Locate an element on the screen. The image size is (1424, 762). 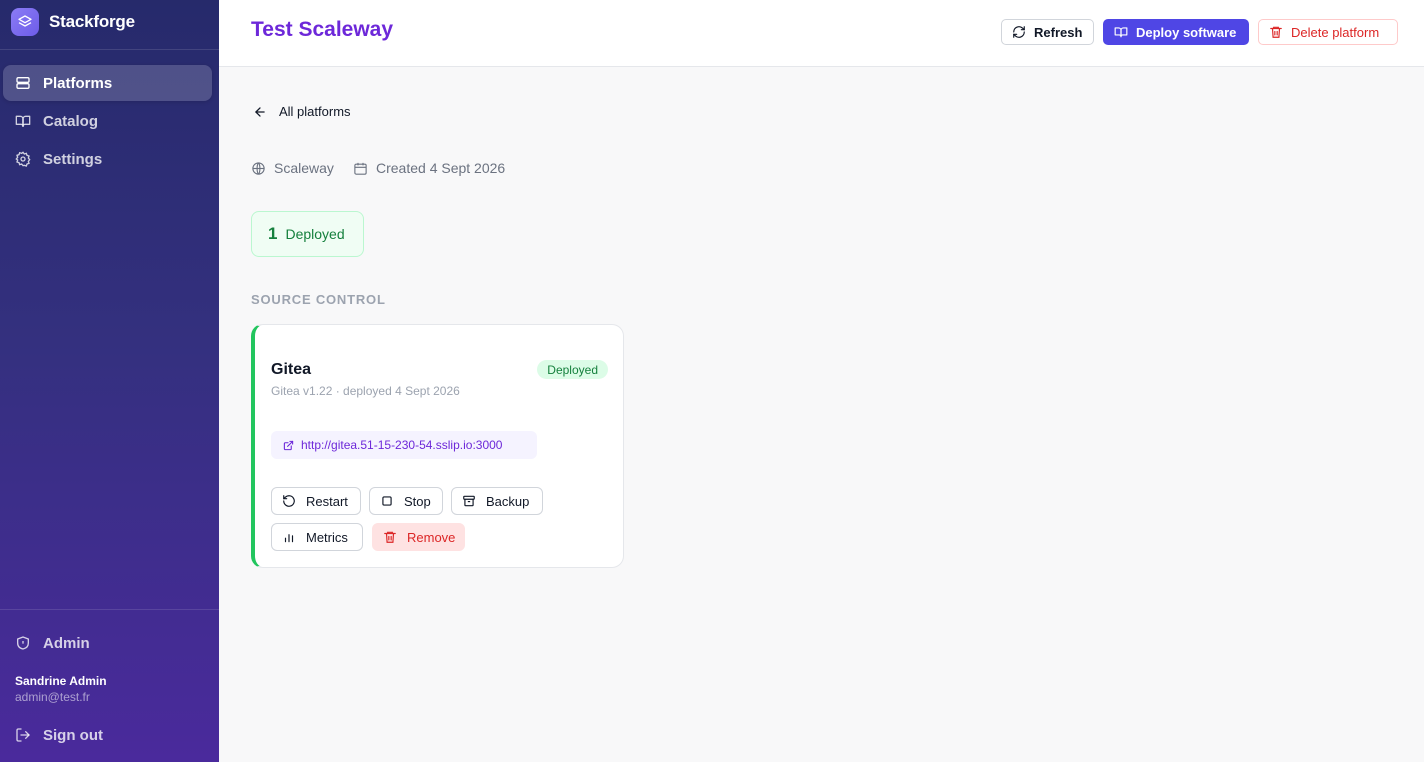
remove-button: Remove is located at coordinates (418, 537).